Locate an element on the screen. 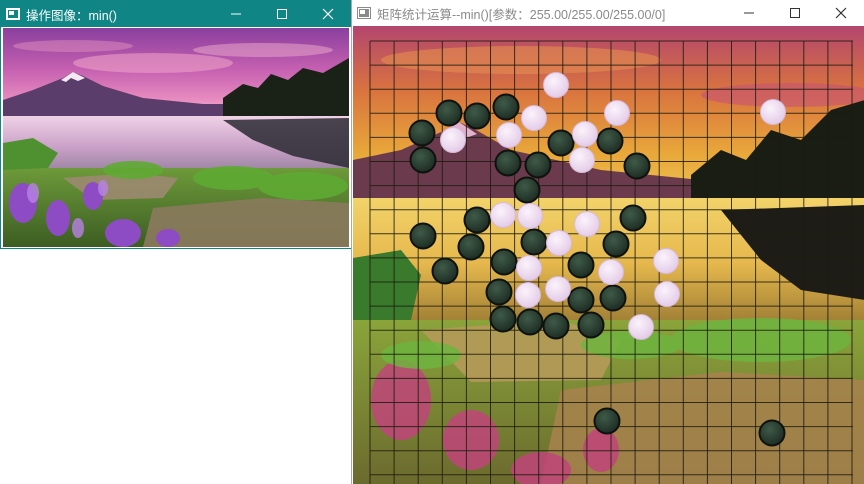  window-titlebar: 操作图像：min() is located at coordinates (176, 14).